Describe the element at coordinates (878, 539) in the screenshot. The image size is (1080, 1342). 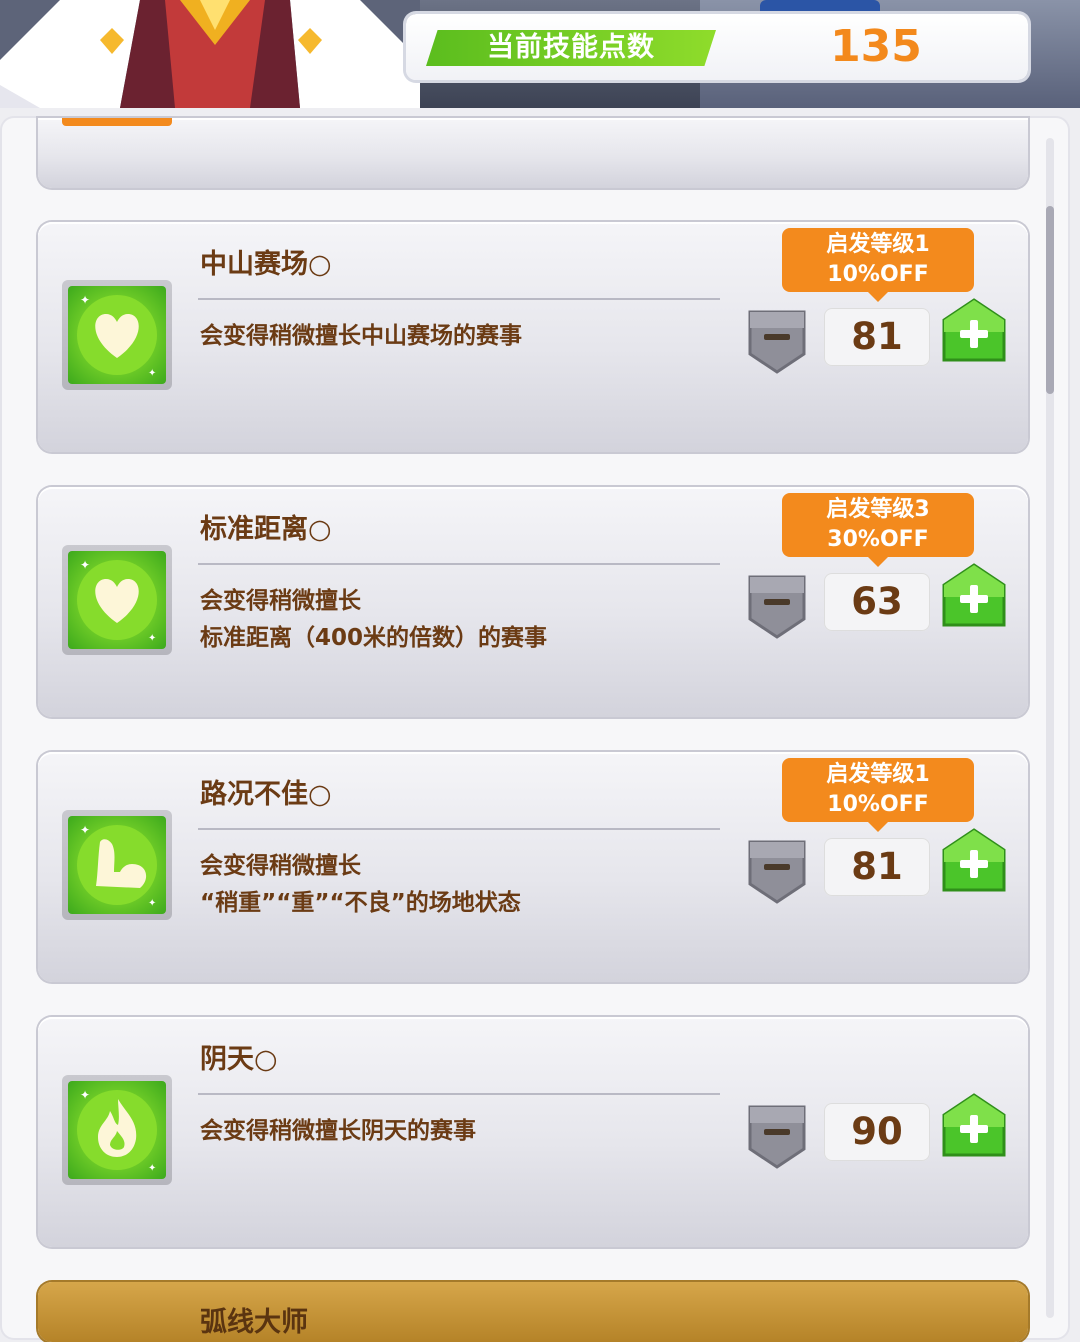
I see `discount-percent: 30%OFF` at that location.